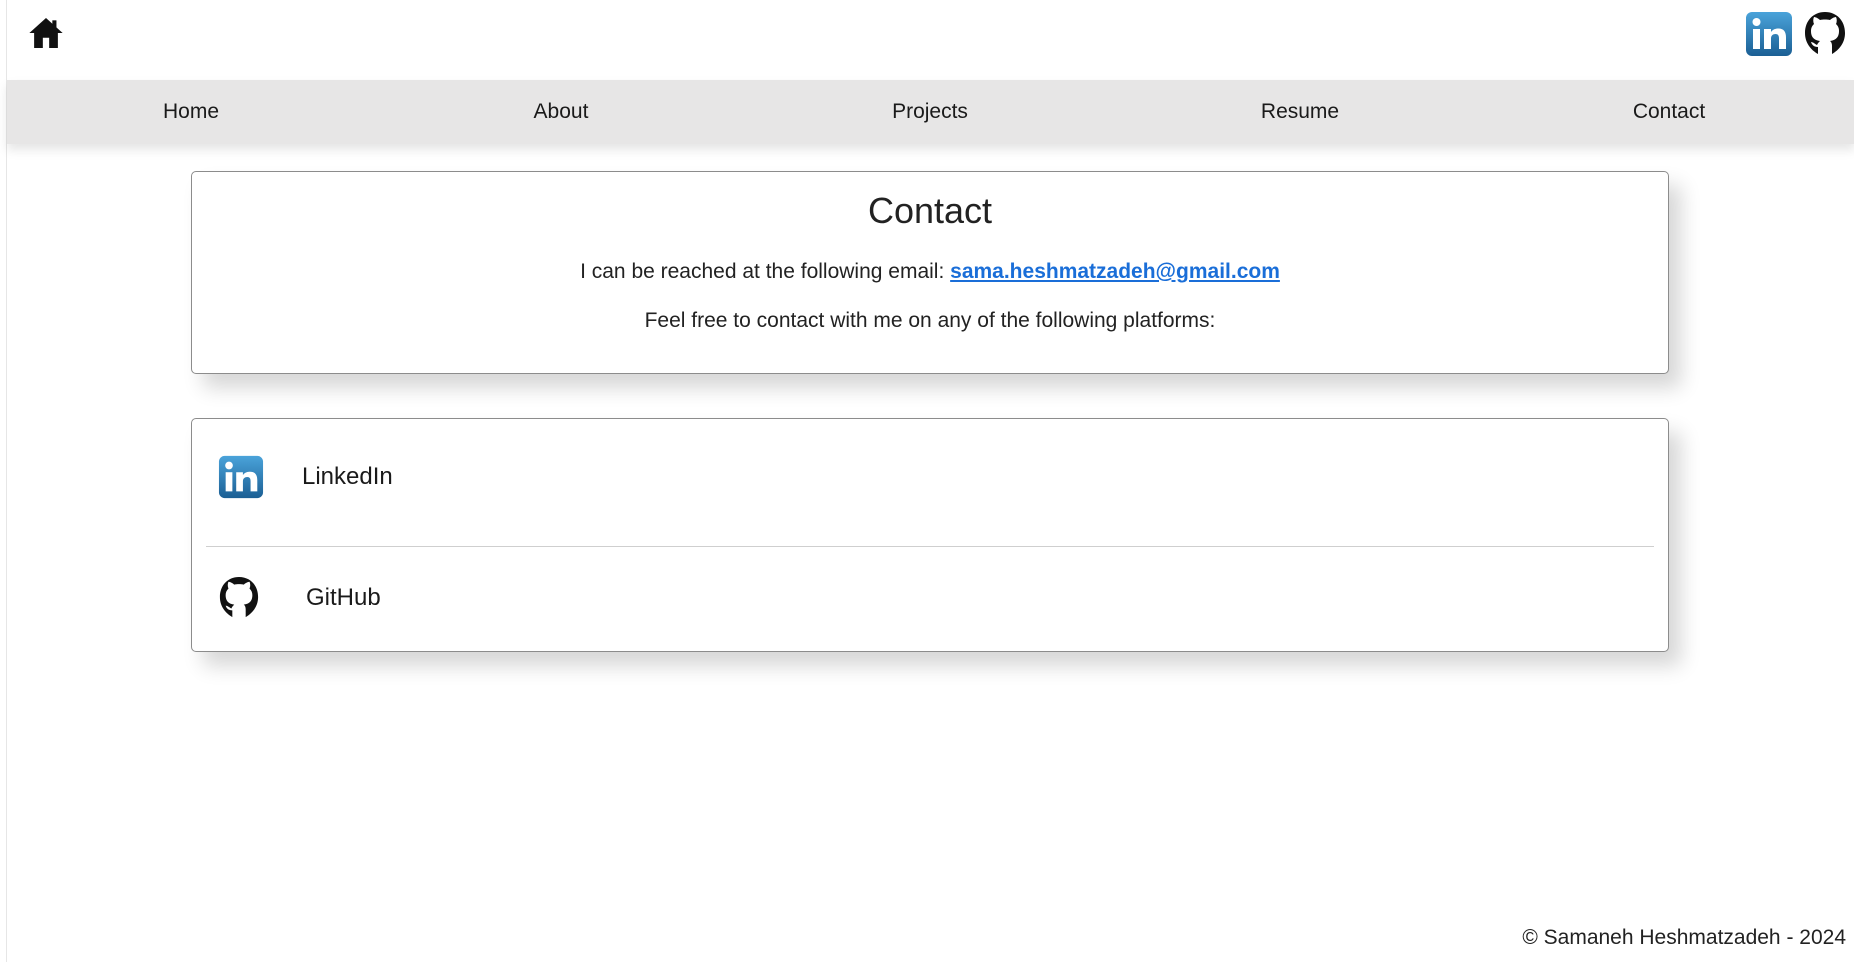 The width and height of the screenshot is (1854, 962). What do you see at coordinates (930, 477) in the screenshot?
I see `linkedin-link: LinkedIn` at bounding box center [930, 477].